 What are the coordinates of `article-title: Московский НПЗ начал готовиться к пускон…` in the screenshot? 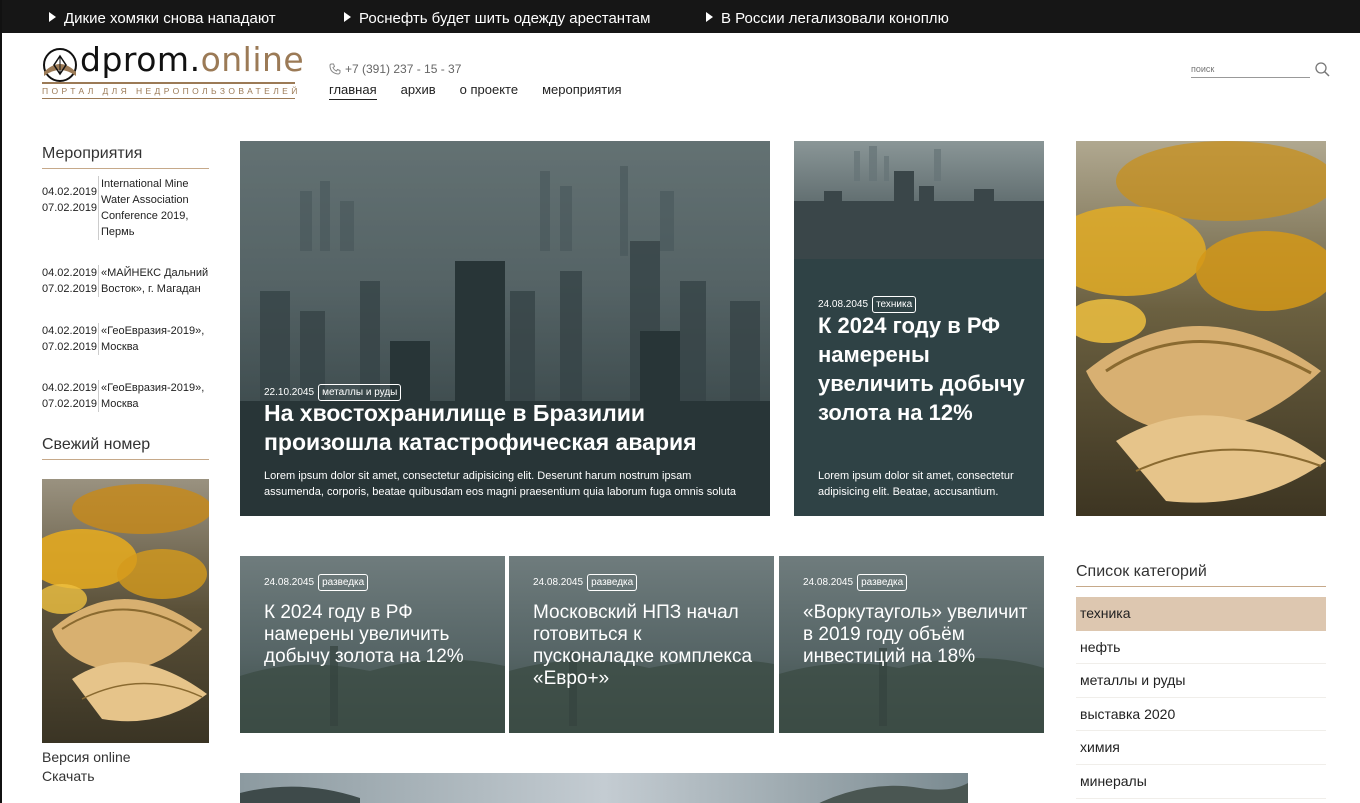 It's located at (645, 646).